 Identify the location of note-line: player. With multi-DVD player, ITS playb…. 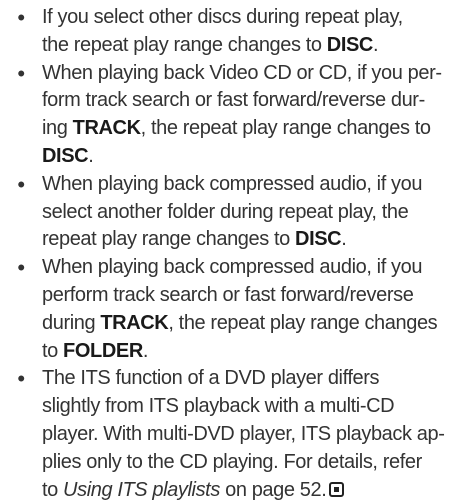
(250, 435).